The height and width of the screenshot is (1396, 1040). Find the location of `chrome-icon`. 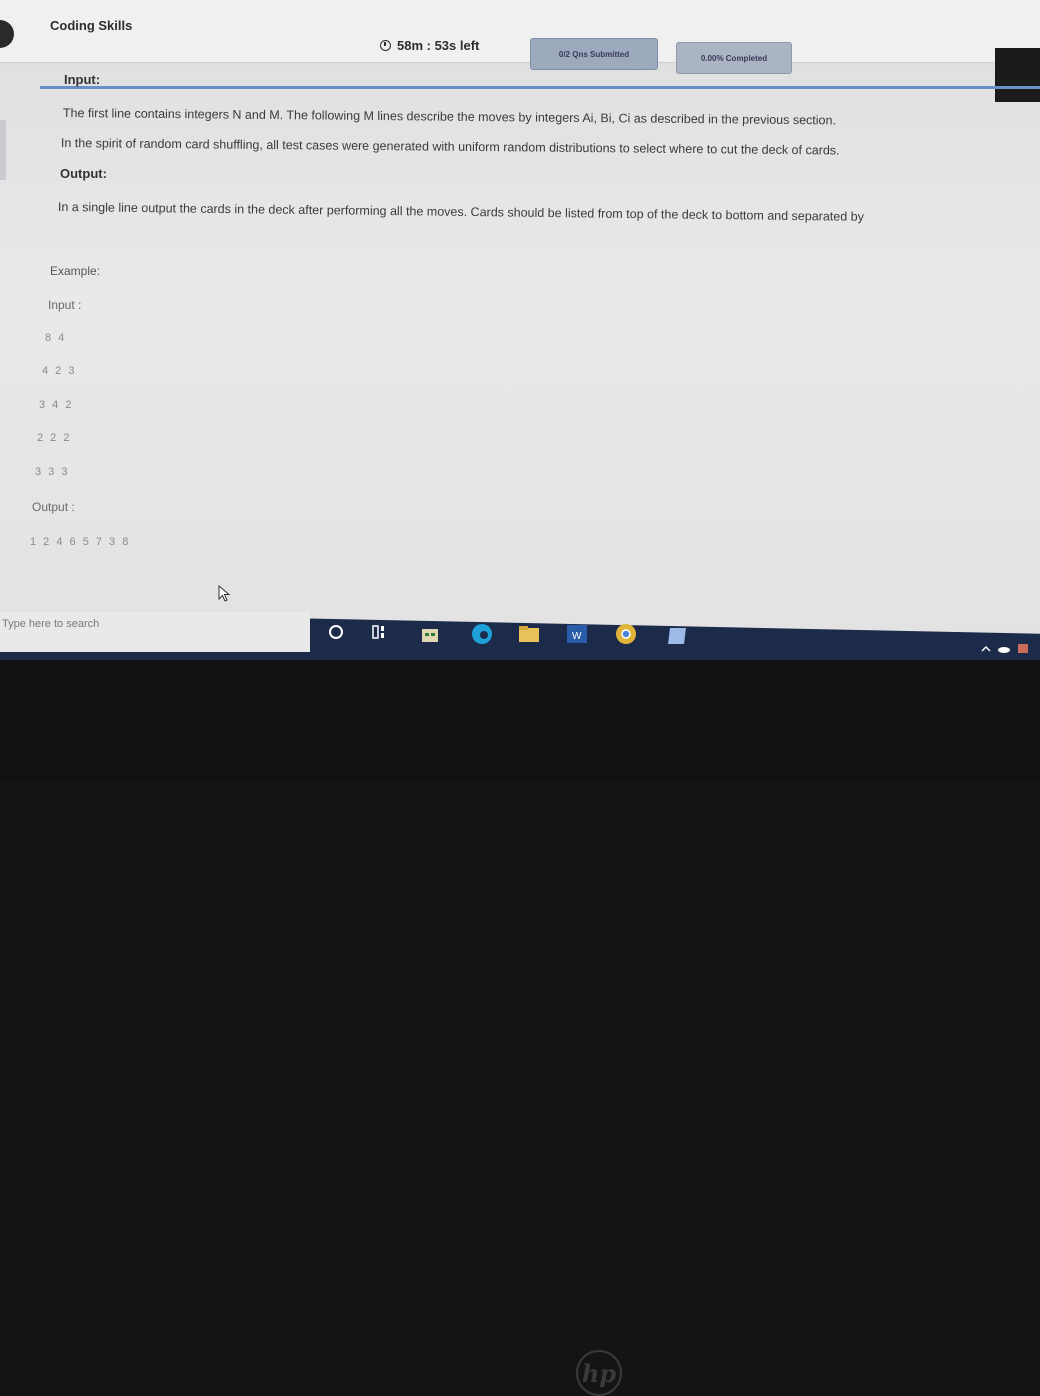

chrome-icon is located at coordinates (626, 634).